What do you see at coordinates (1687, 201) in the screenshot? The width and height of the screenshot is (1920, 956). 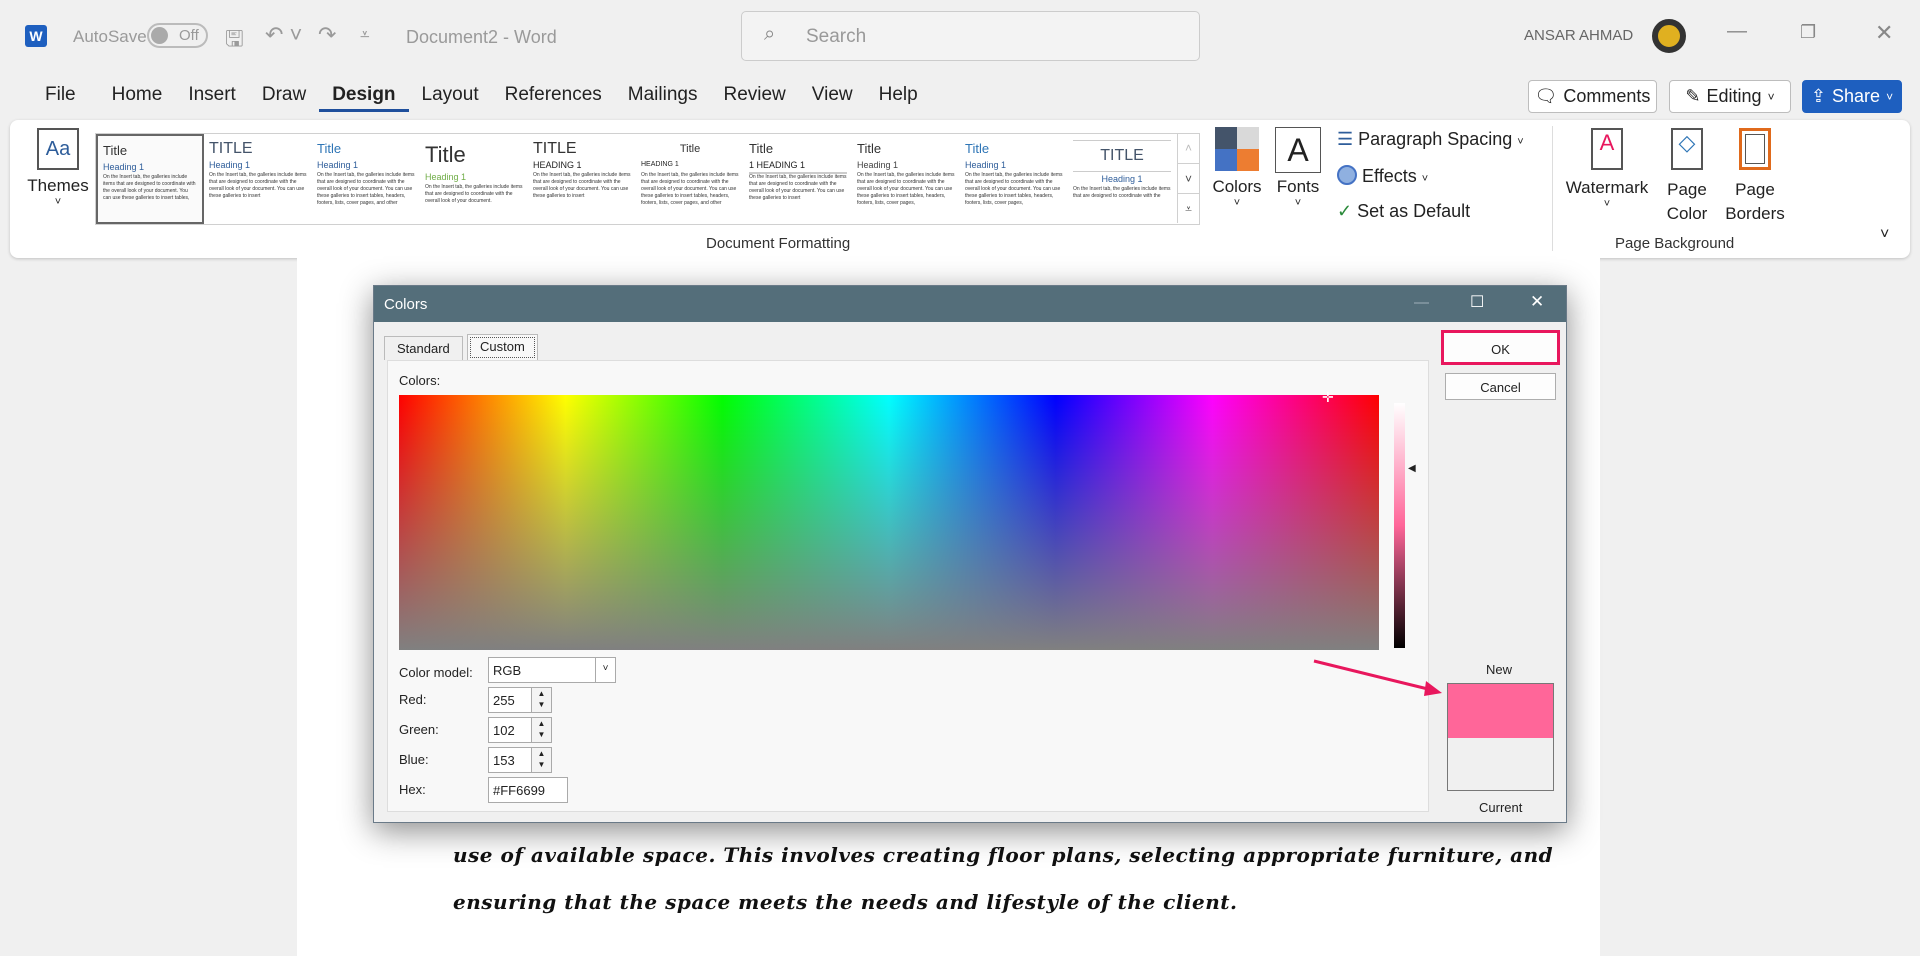 I see `page-color-label: Page Color` at bounding box center [1687, 201].